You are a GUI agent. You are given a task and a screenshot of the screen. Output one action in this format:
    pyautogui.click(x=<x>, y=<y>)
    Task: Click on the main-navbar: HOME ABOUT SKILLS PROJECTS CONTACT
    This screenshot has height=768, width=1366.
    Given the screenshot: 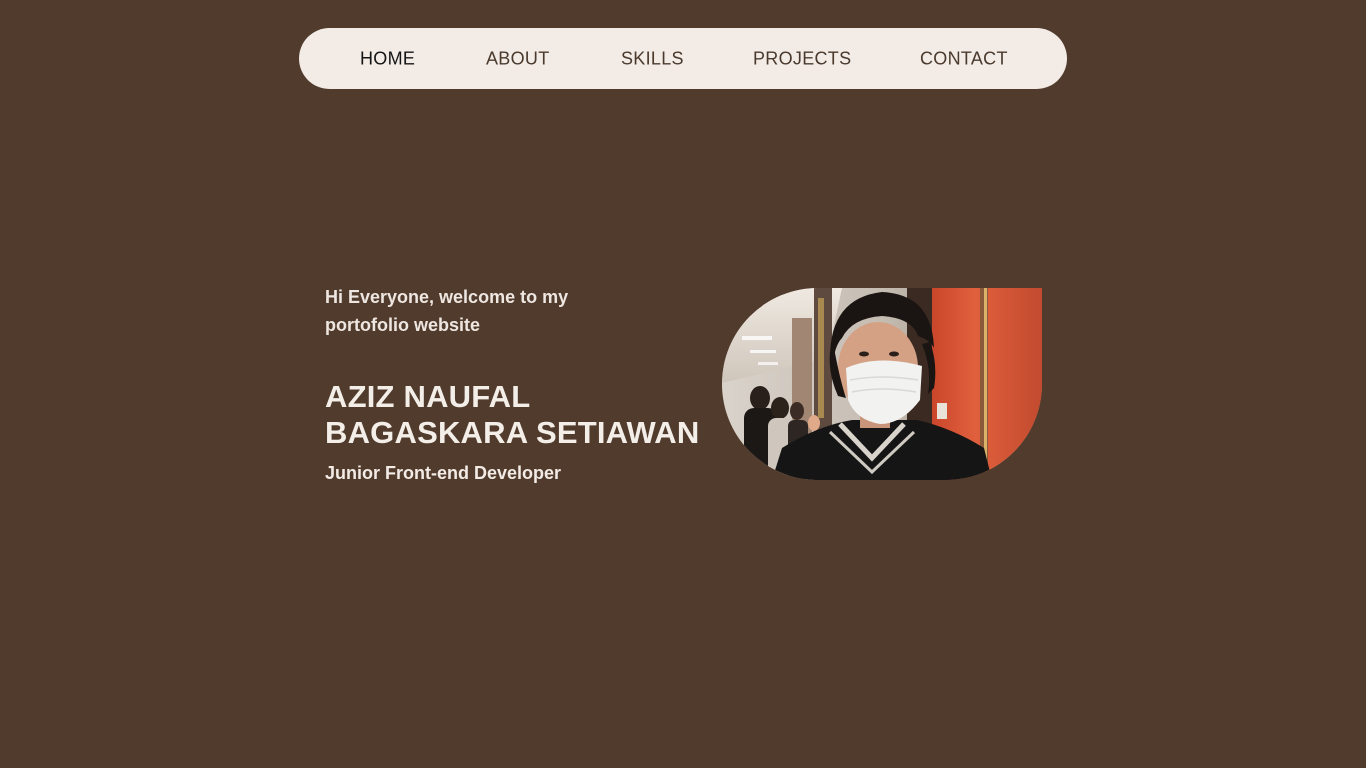 What is the action you would take?
    pyautogui.click(x=683, y=58)
    